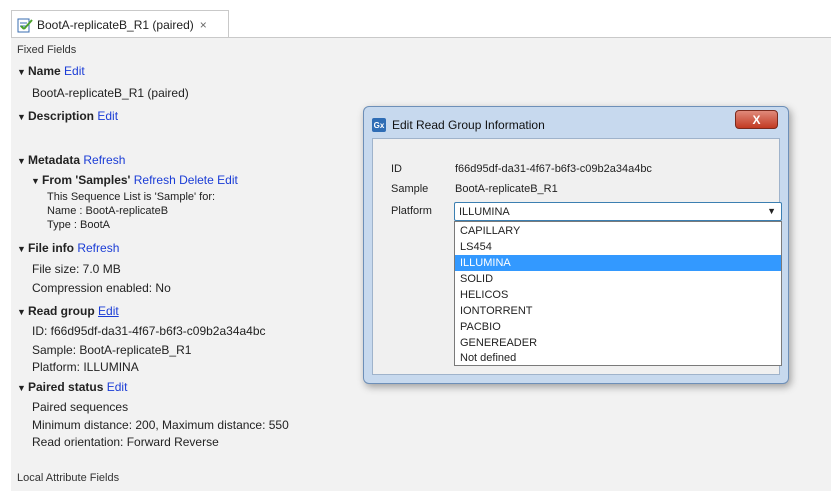 This screenshot has height=491, width=831. What do you see at coordinates (54, 160) in the screenshot?
I see `metadata-label: Metadata` at bounding box center [54, 160].